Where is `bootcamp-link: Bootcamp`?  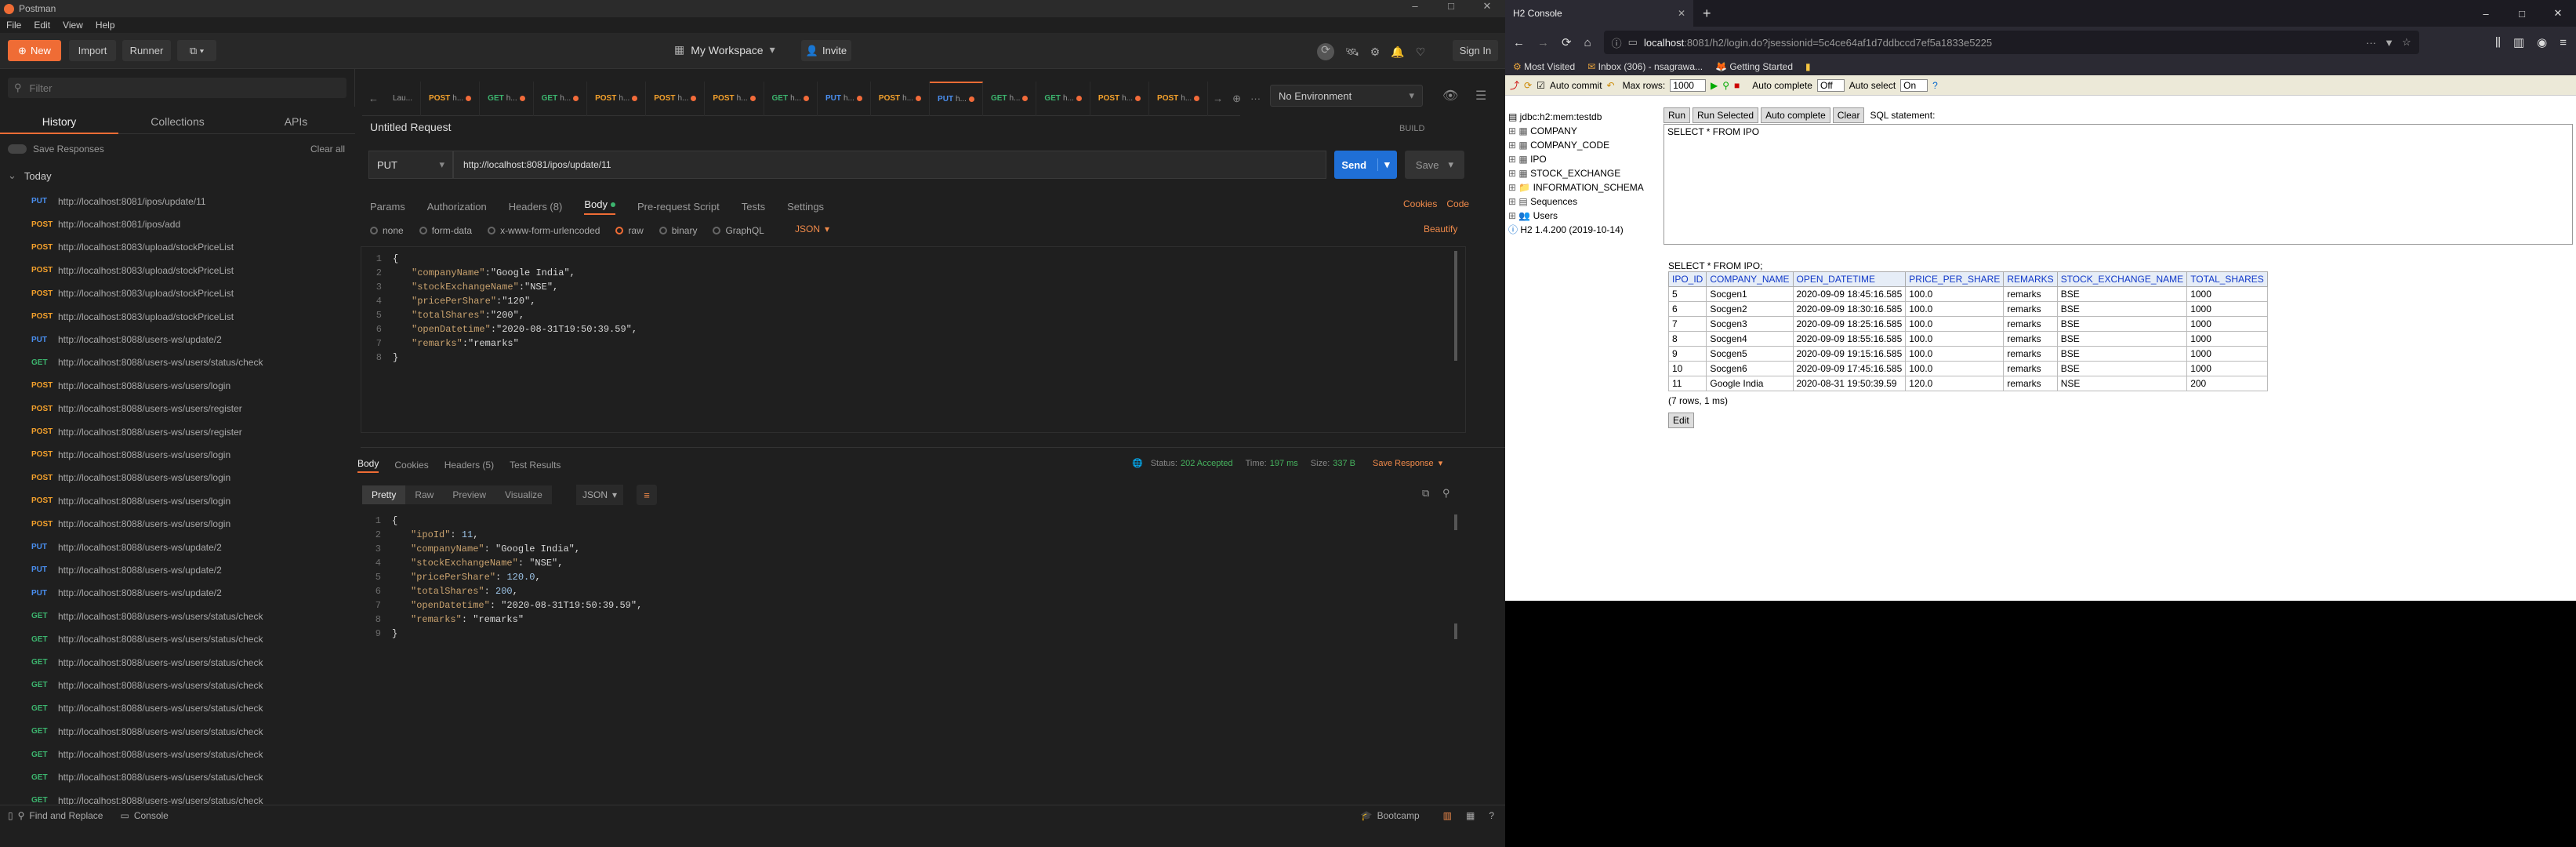
bootcamp-link: Bootcamp is located at coordinates (1399, 815).